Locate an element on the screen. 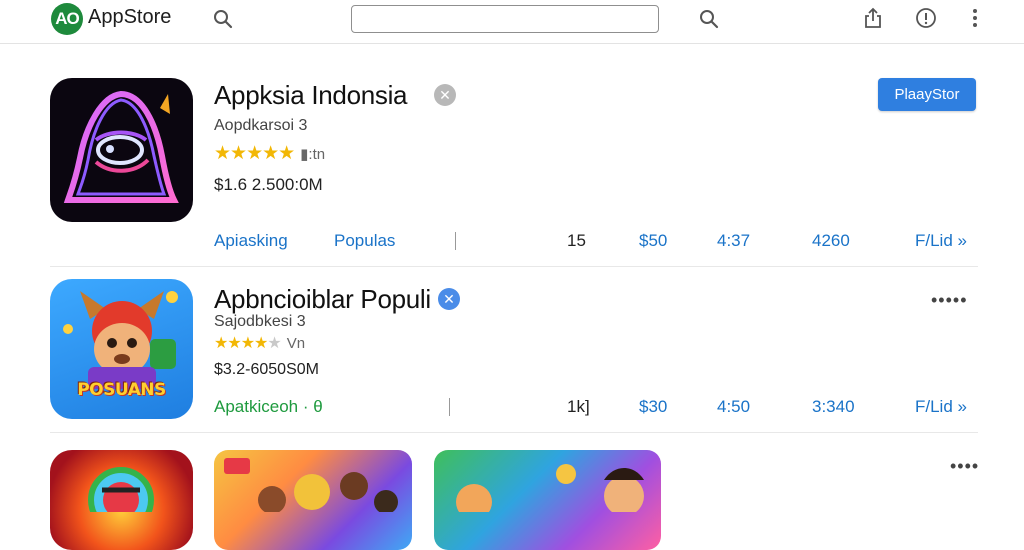 The height and width of the screenshot is (550, 1024). app-title: Appksia Indonsia is located at coordinates (311, 95).